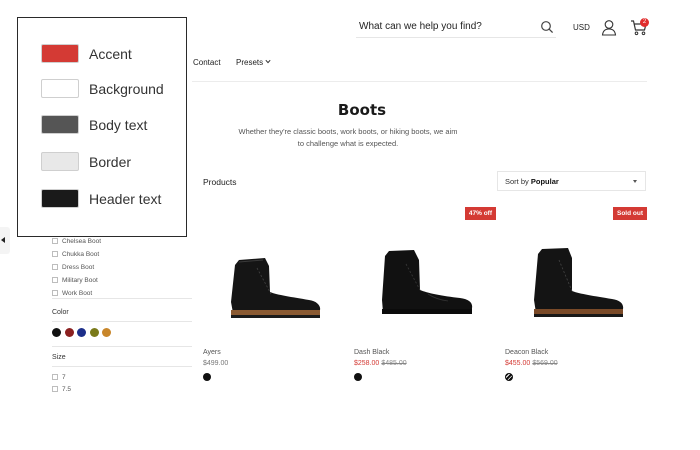 The width and height of the screenshot is (700, 450). I want to click on compare-price: $569.00, so click(545, 363).